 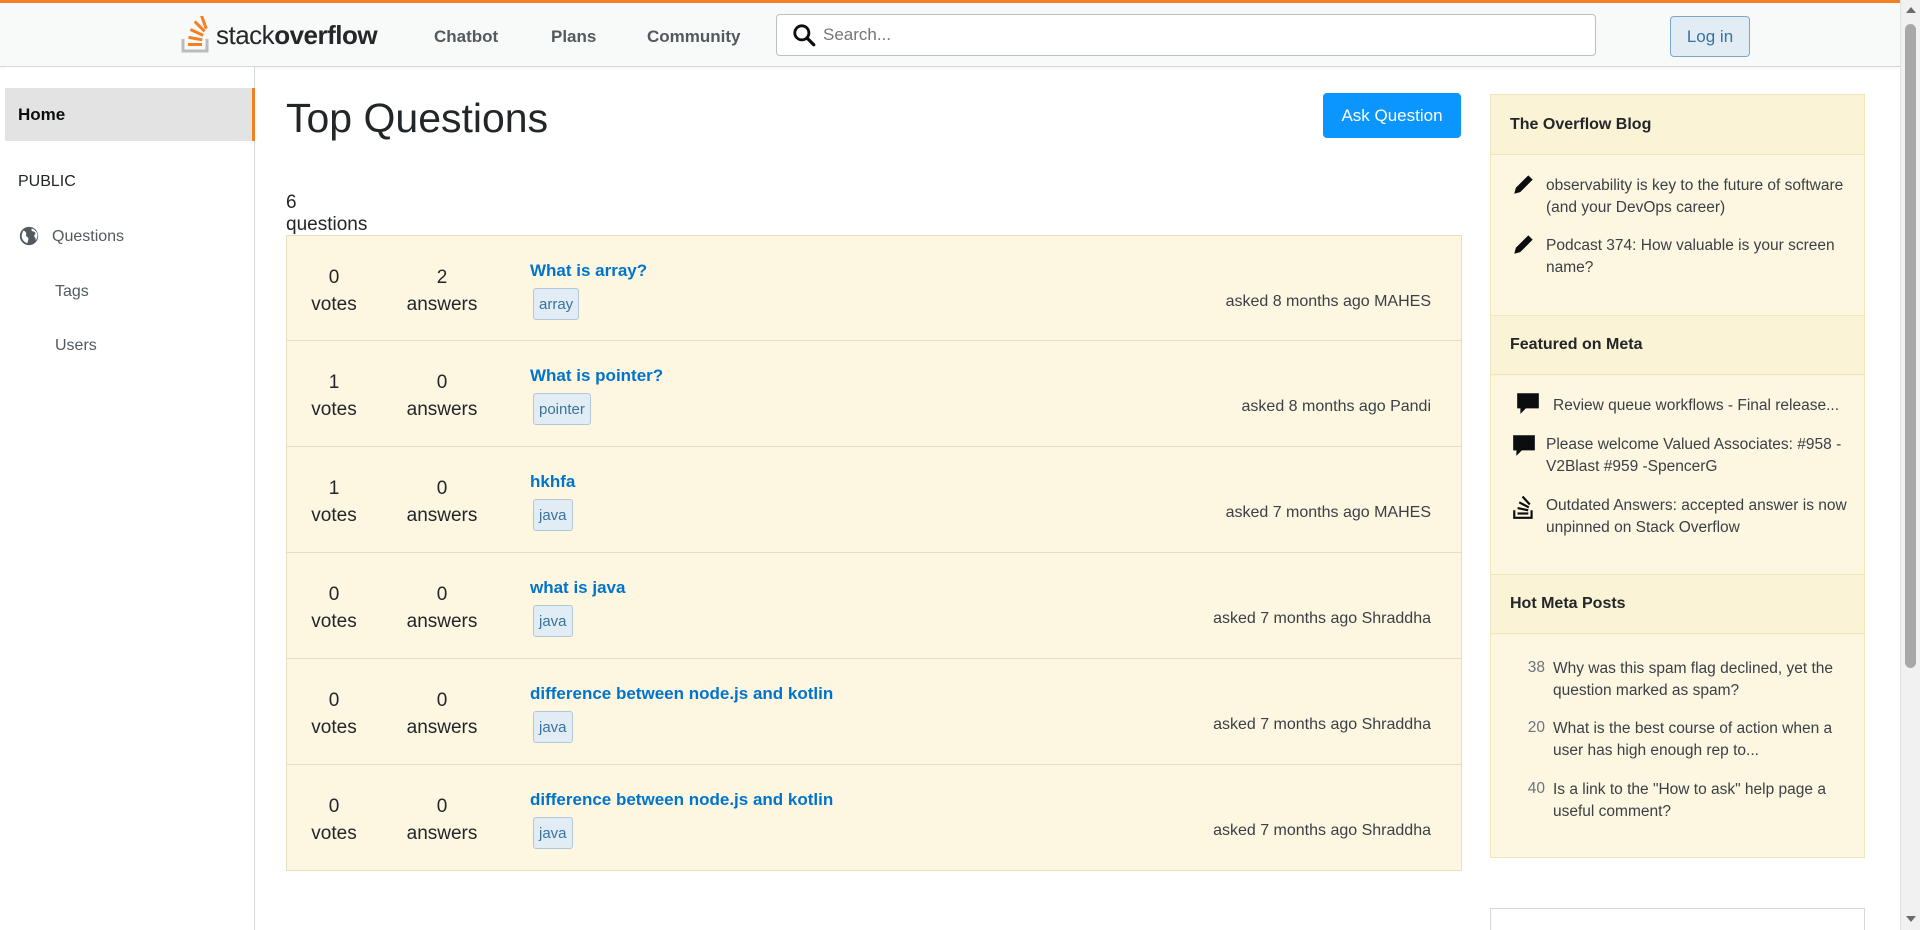 I want to click on question-tag: pointer, so click(x=562, y=409).